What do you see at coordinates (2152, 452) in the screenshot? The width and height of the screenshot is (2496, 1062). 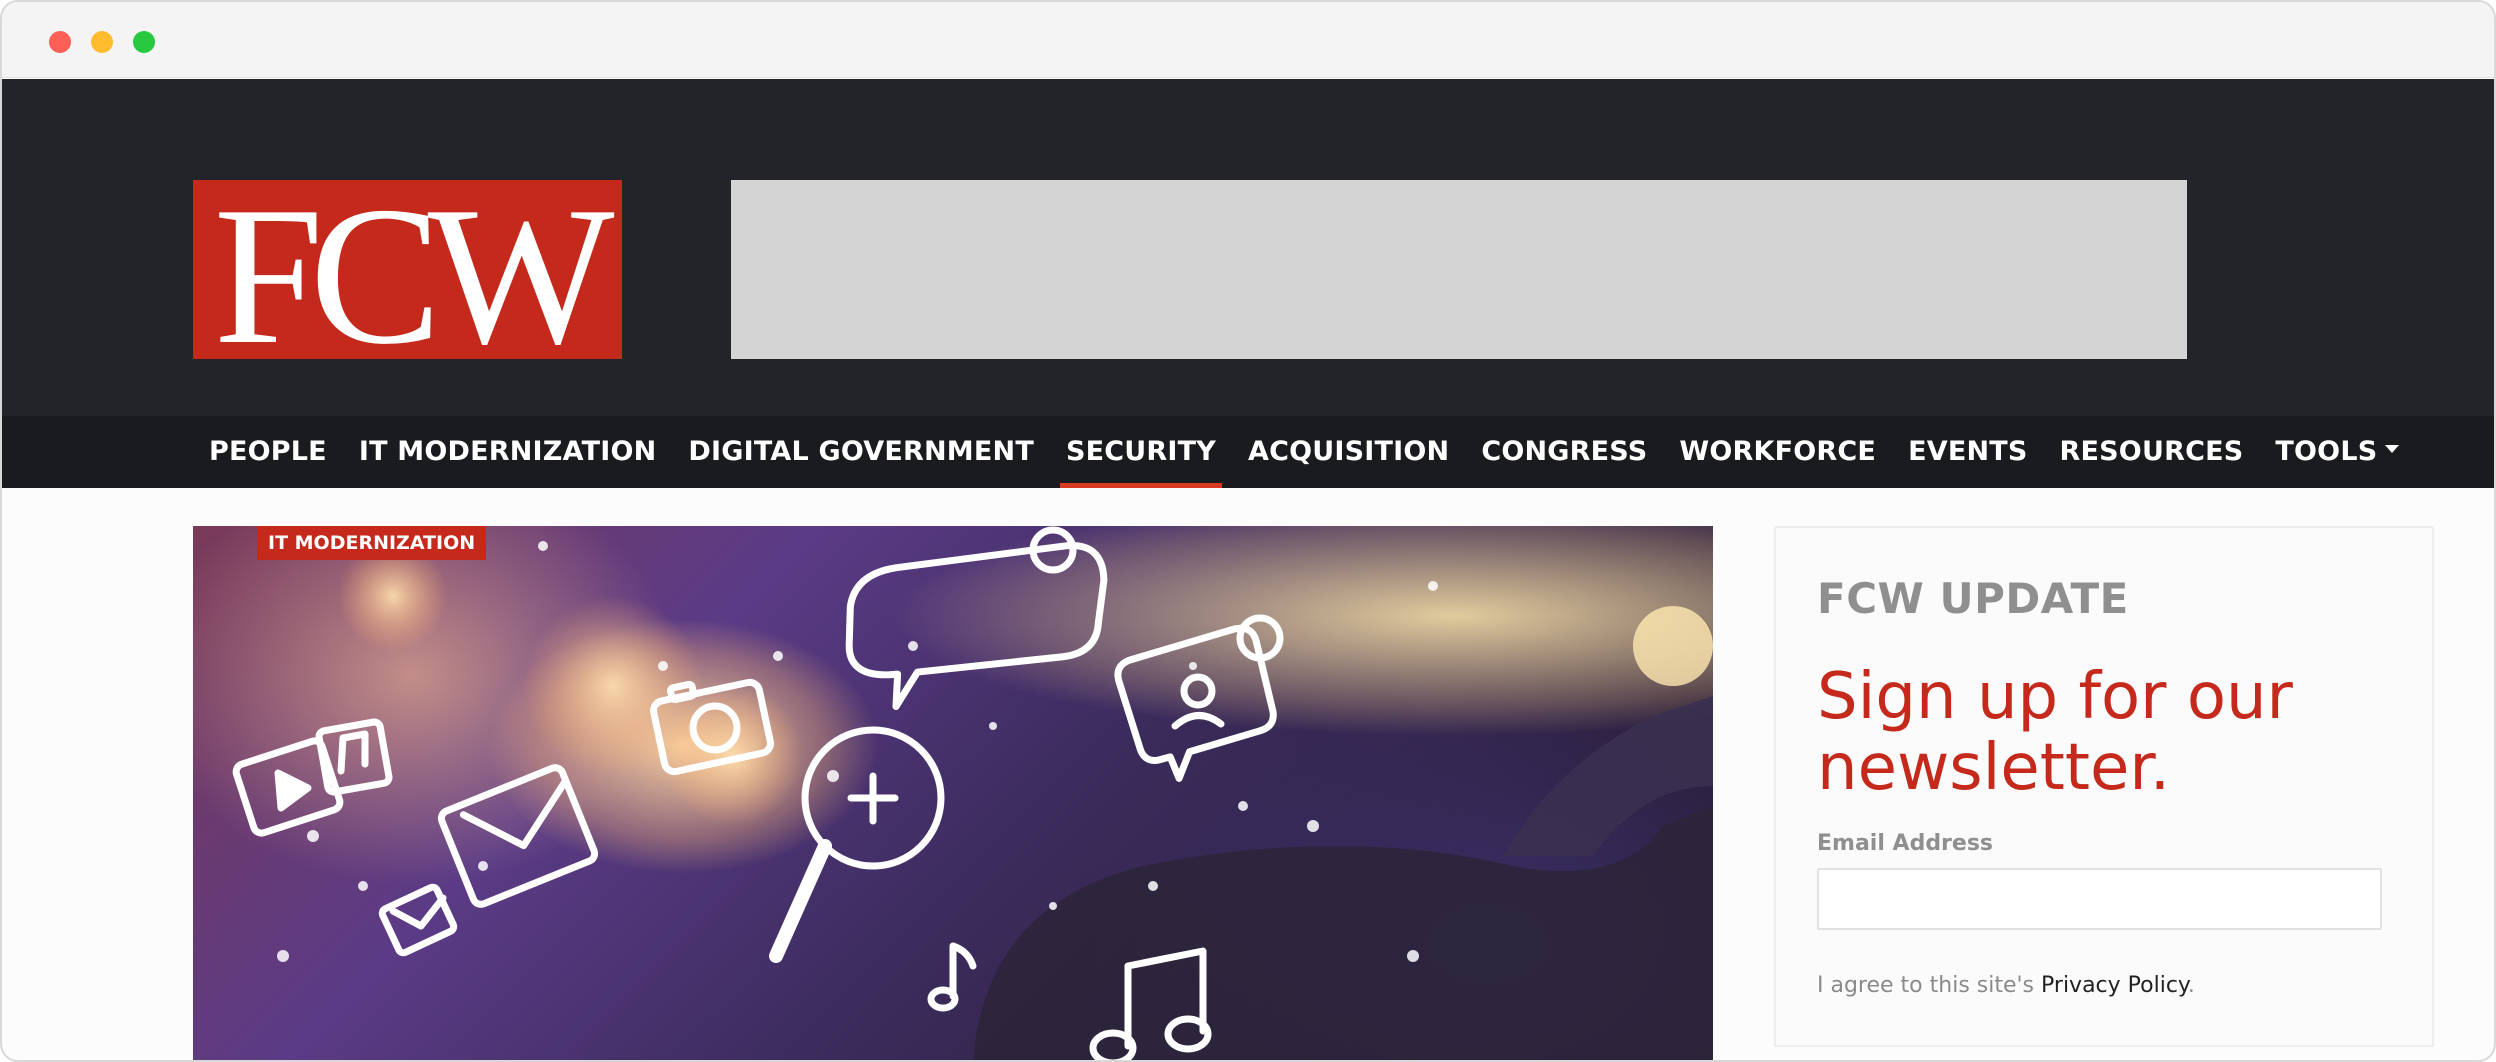 I see `nav-item-resources: RESOURCES` at bounding box center [2152, 452].